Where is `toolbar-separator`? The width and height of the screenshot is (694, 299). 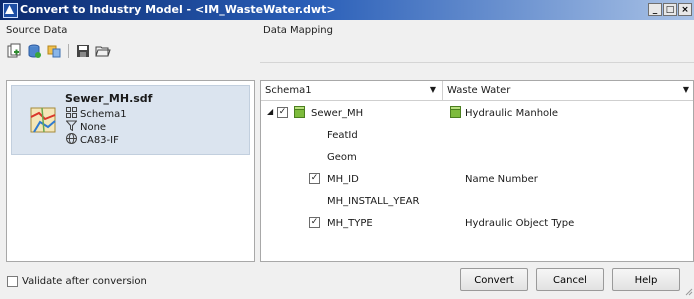
toolbar-separator is located at coordinates (68, 51).